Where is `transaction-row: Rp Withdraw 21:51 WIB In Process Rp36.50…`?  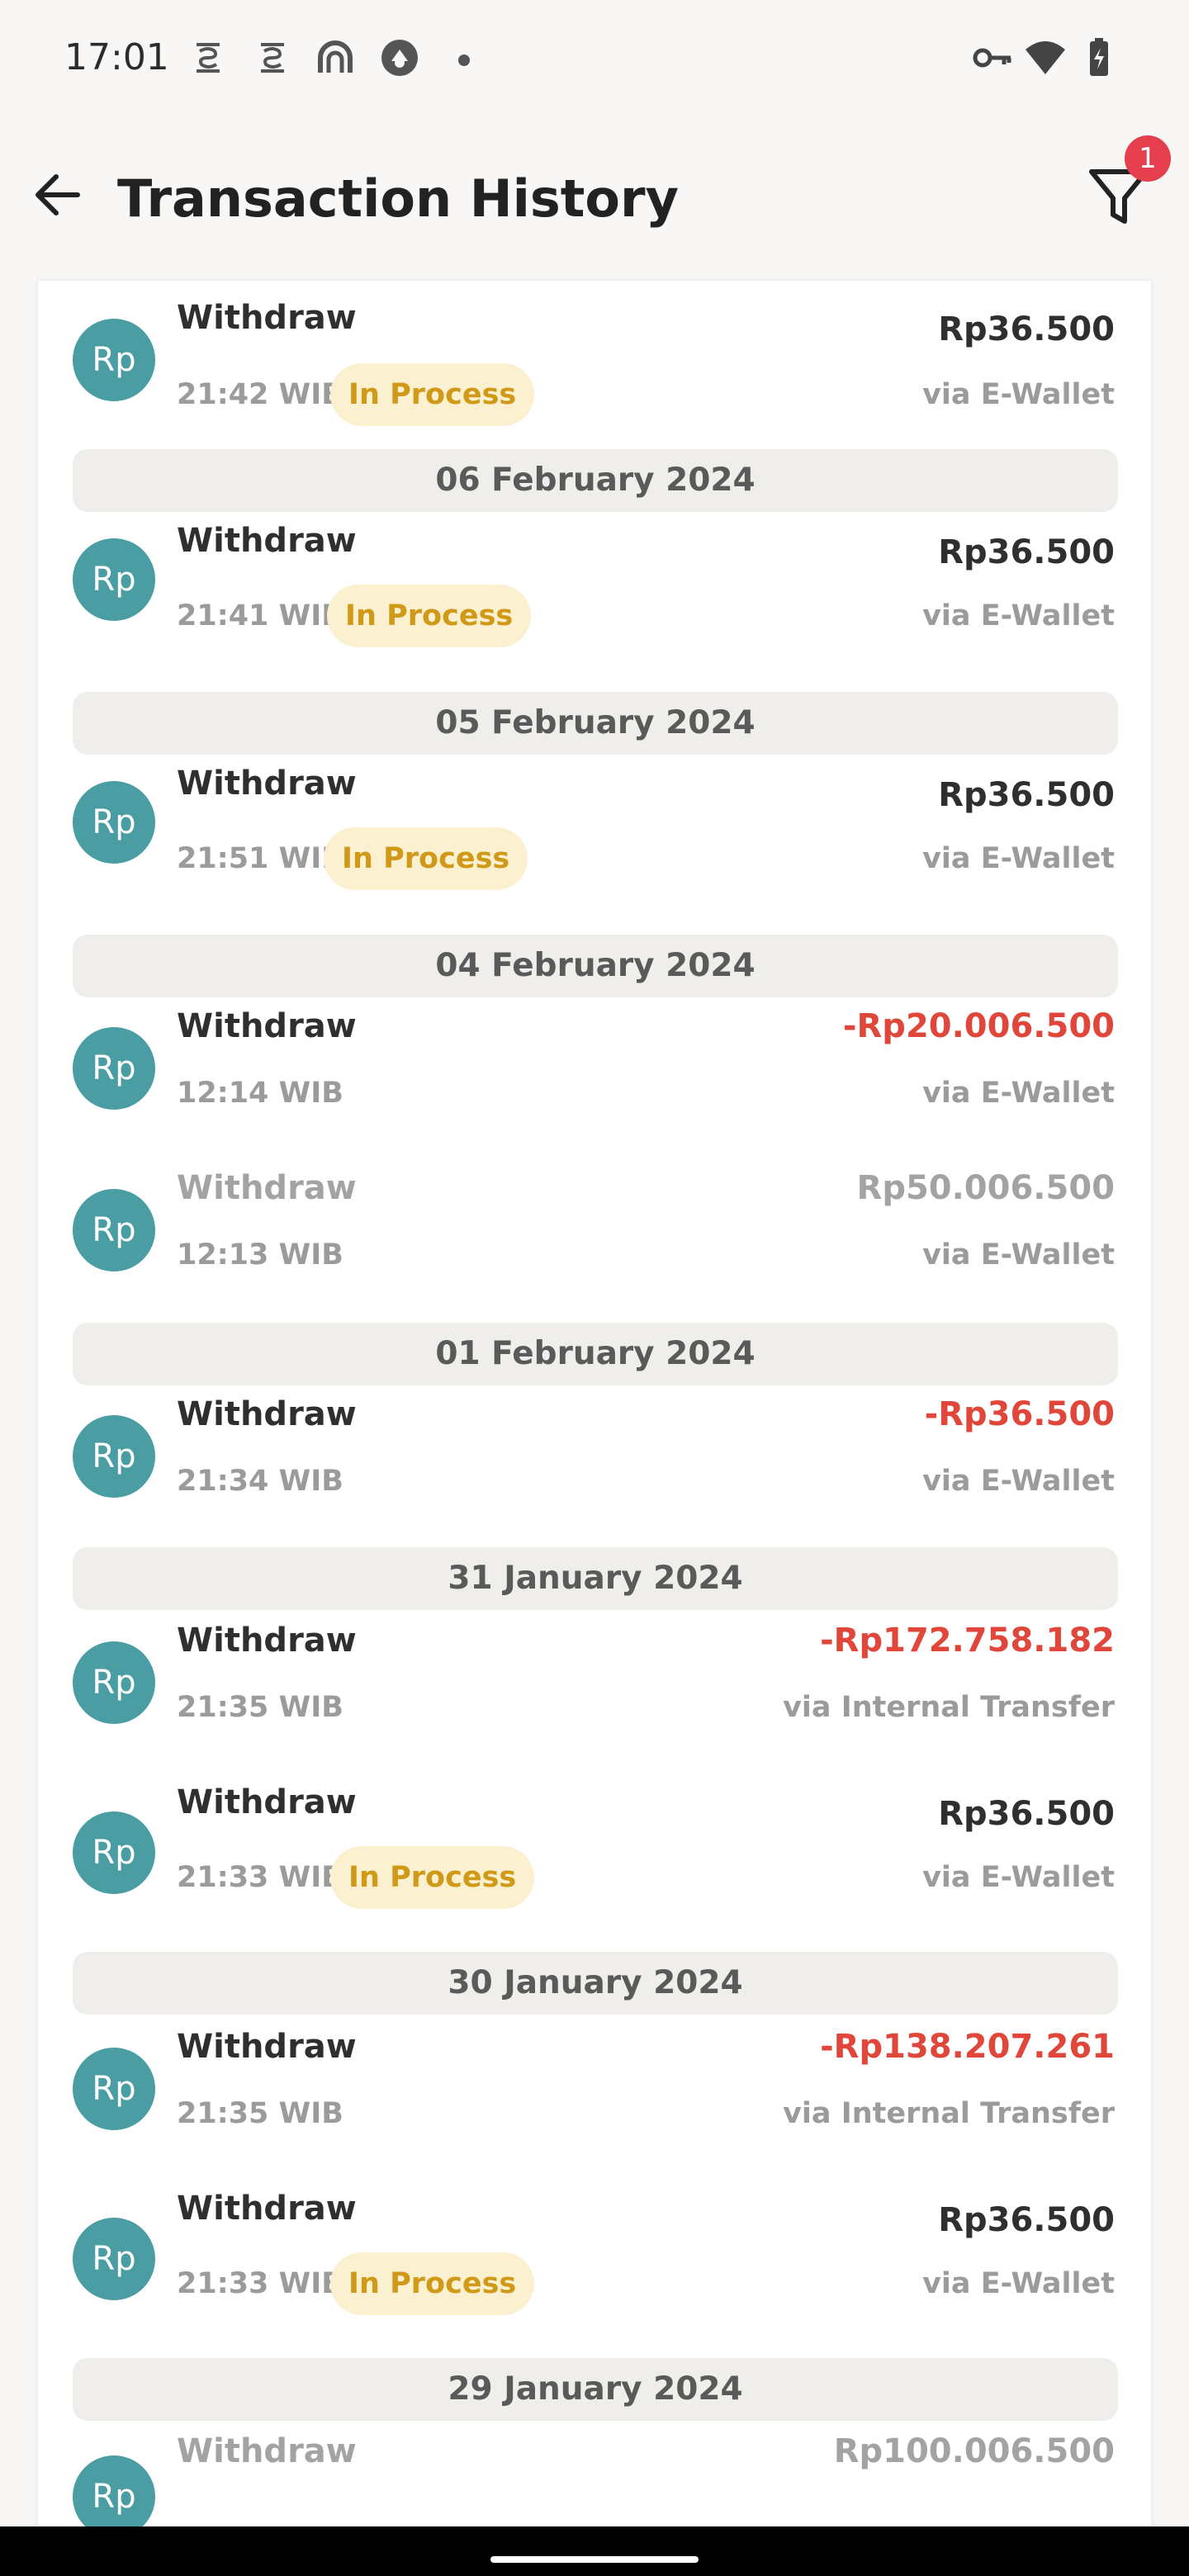
transaction-row: Rp Withdraw 21:51 WIB In Process Rp36.50… is located at coordinates (594, 847).